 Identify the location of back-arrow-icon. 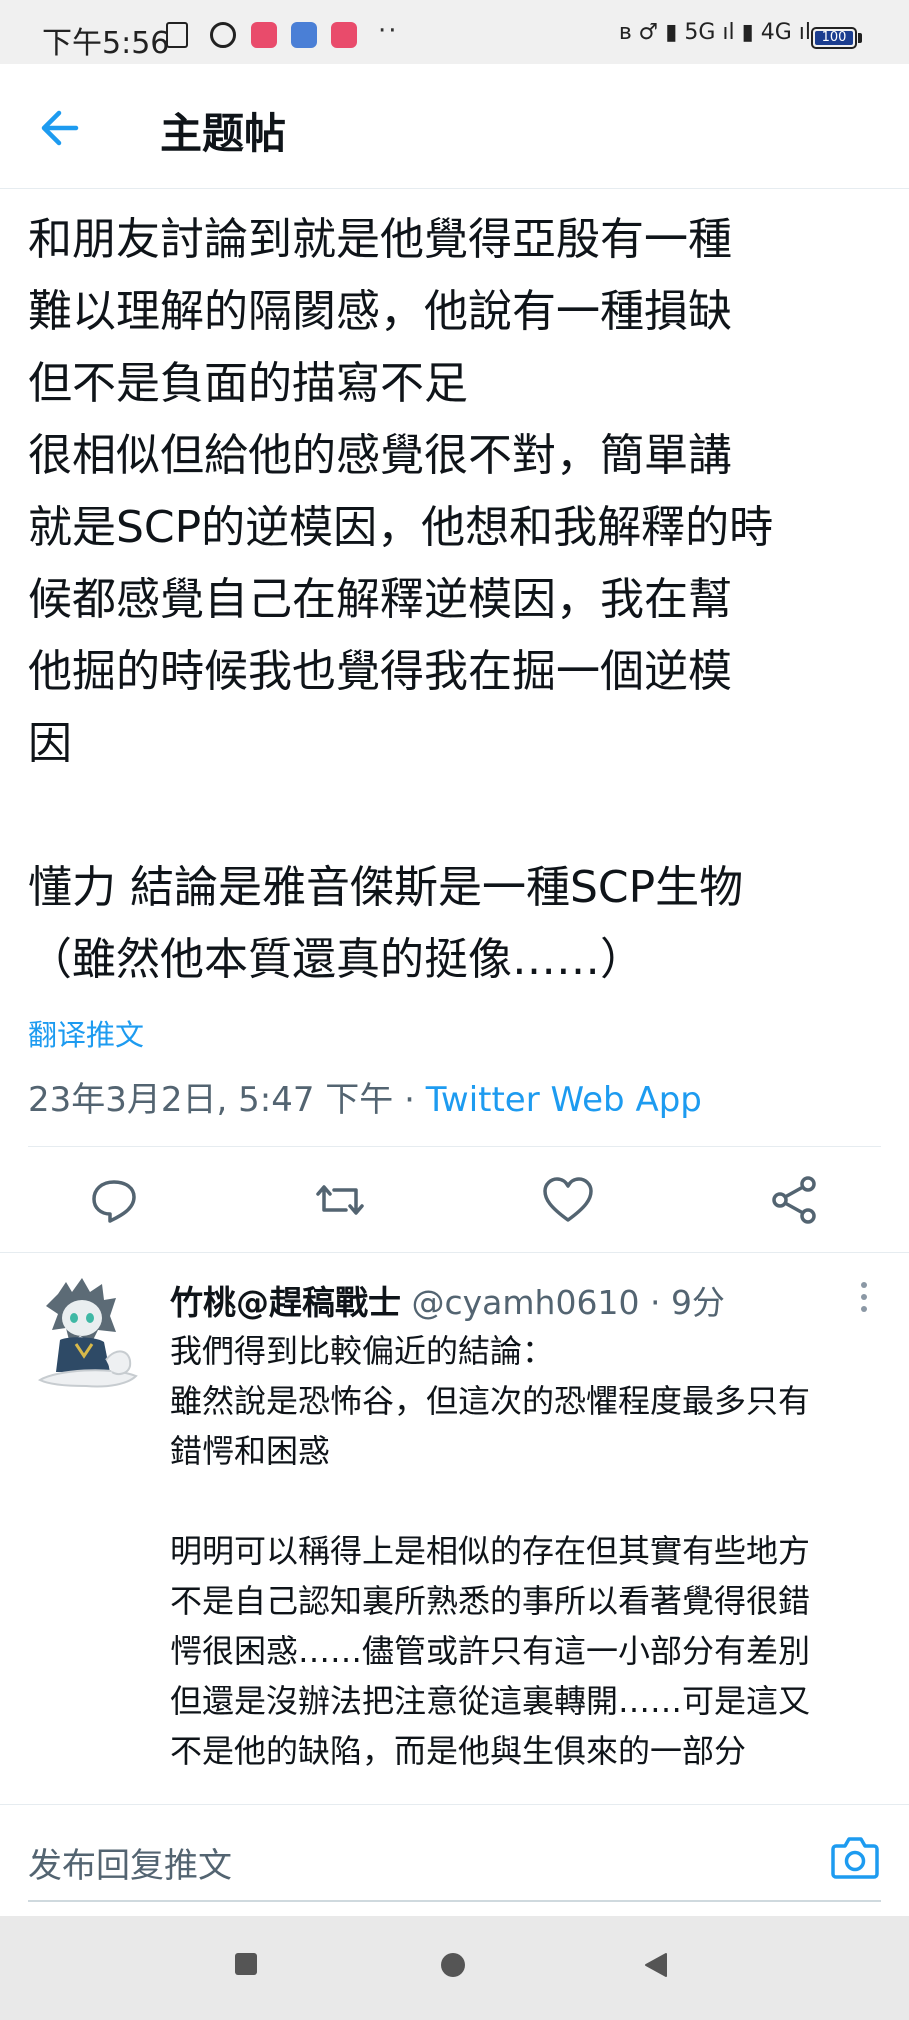
(60, 128).